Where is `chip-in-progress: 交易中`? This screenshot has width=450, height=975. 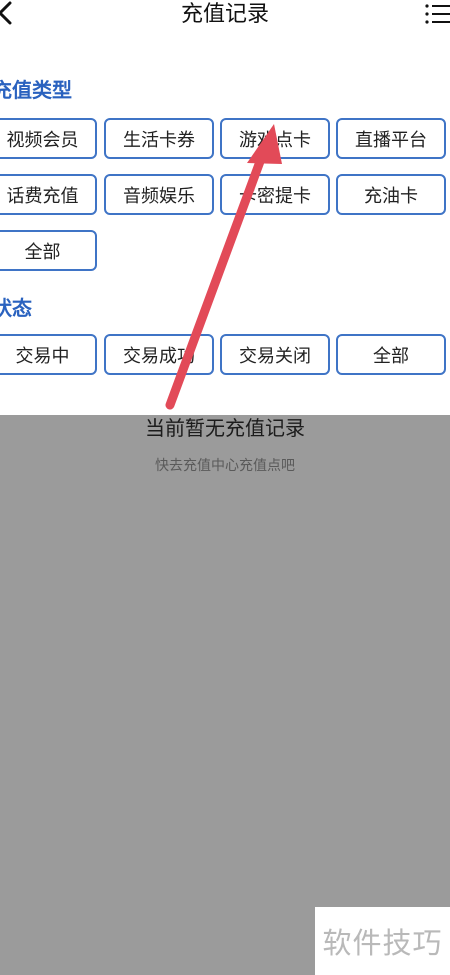 chip-in-progress: 交易中 is located at coordinates (48, 354).